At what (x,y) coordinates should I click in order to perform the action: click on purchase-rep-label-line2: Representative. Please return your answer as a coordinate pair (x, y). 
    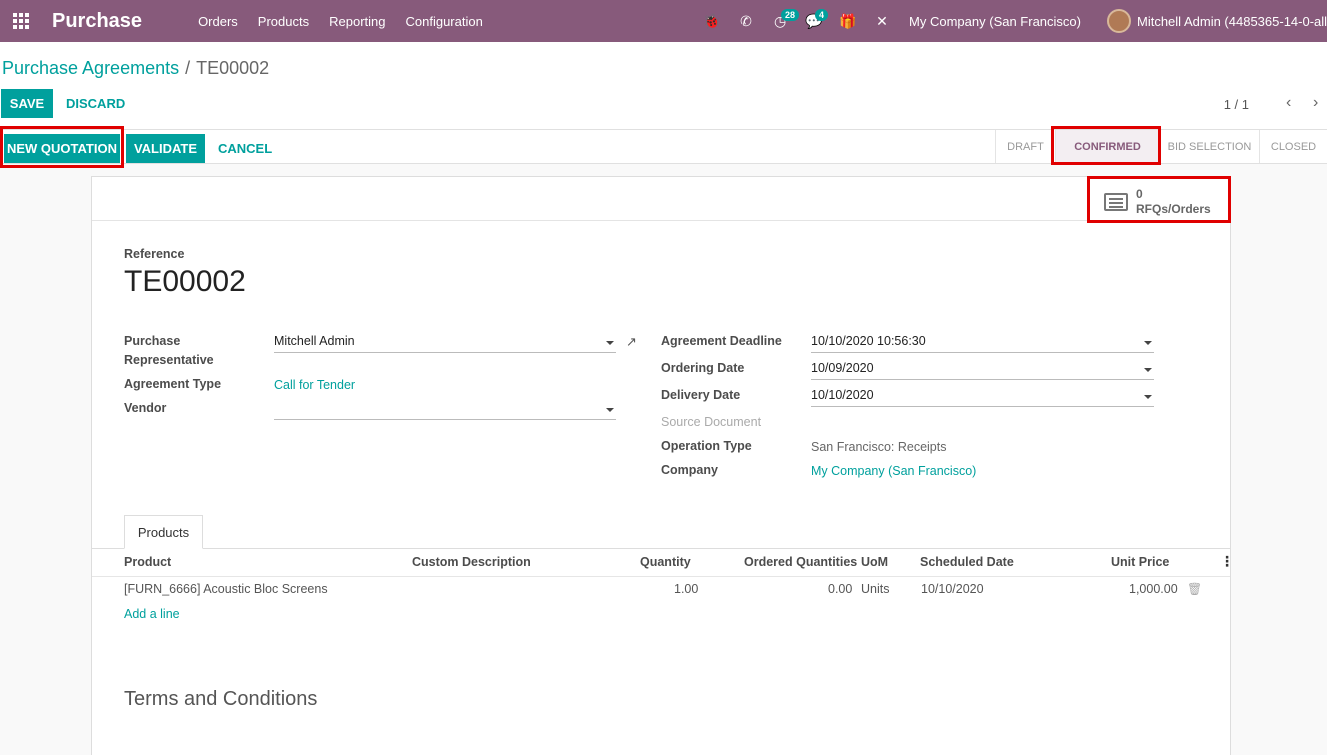
    Looking at the image, I should click on (169, 360).